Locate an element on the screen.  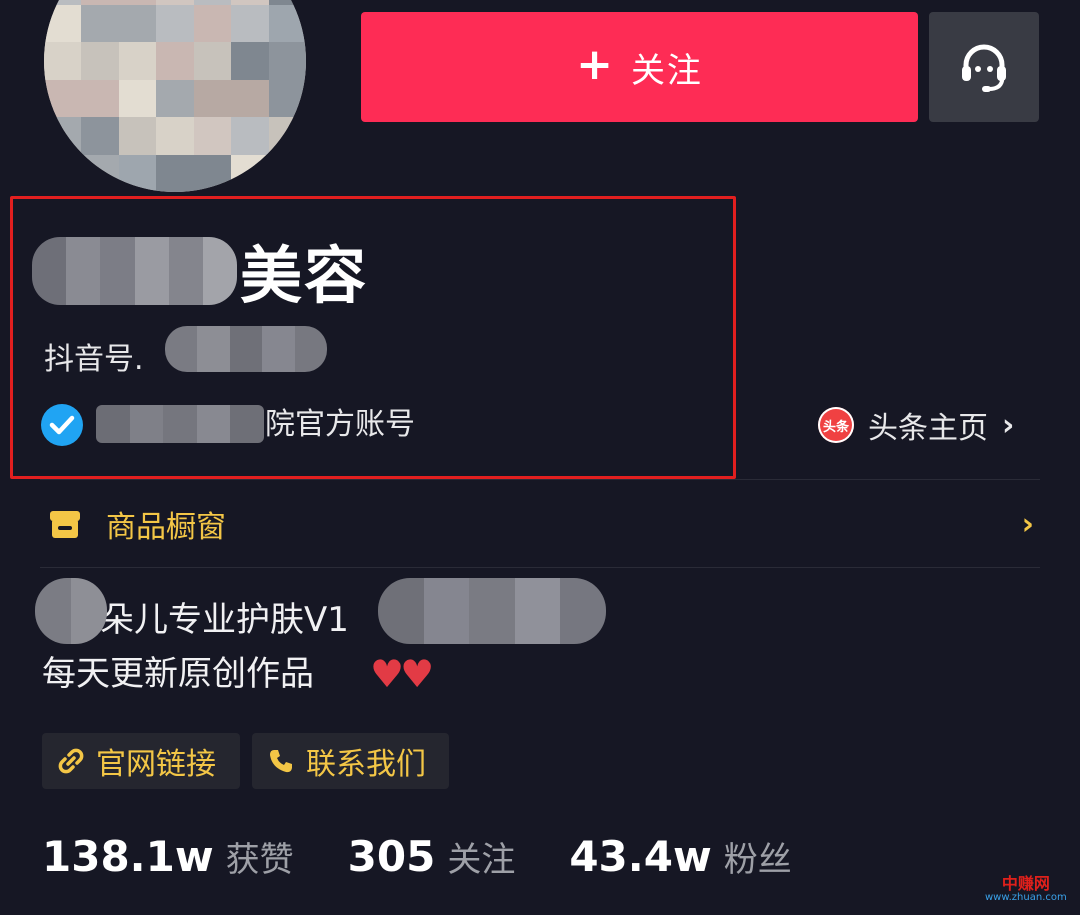
verified-badge-icon is located at coordinates (62, 425).